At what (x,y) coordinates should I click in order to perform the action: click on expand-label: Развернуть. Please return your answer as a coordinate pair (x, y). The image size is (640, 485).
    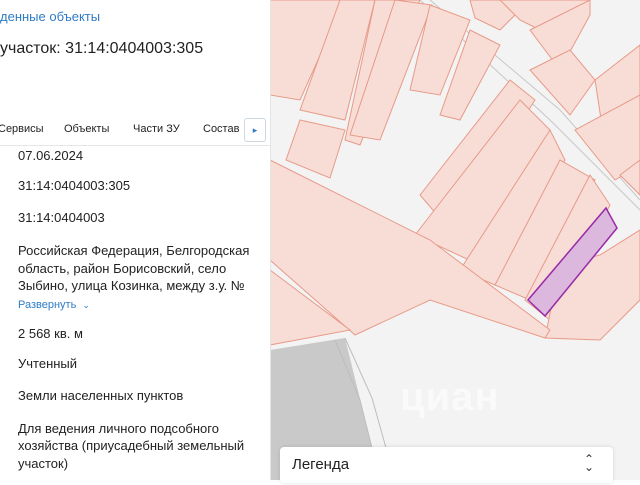
    Looking at the image, I should click on (47, 305).